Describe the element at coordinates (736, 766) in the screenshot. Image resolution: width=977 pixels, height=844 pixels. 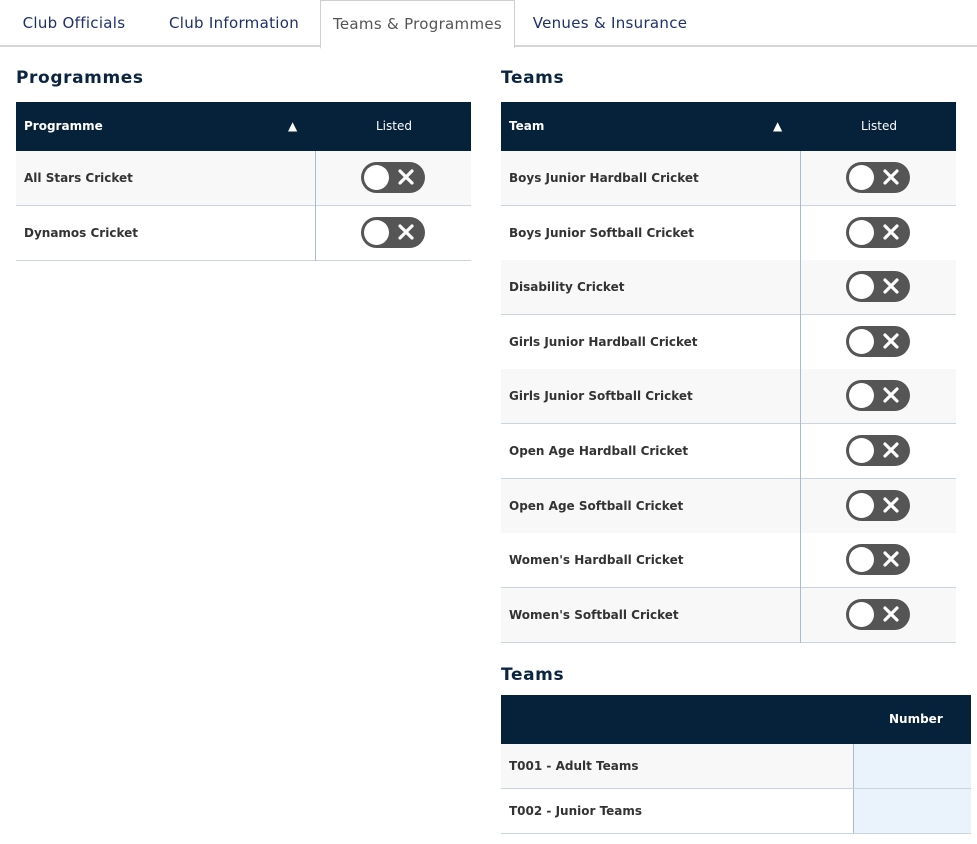
I see `team-number-row: T001 - Adult Teams` at that location.